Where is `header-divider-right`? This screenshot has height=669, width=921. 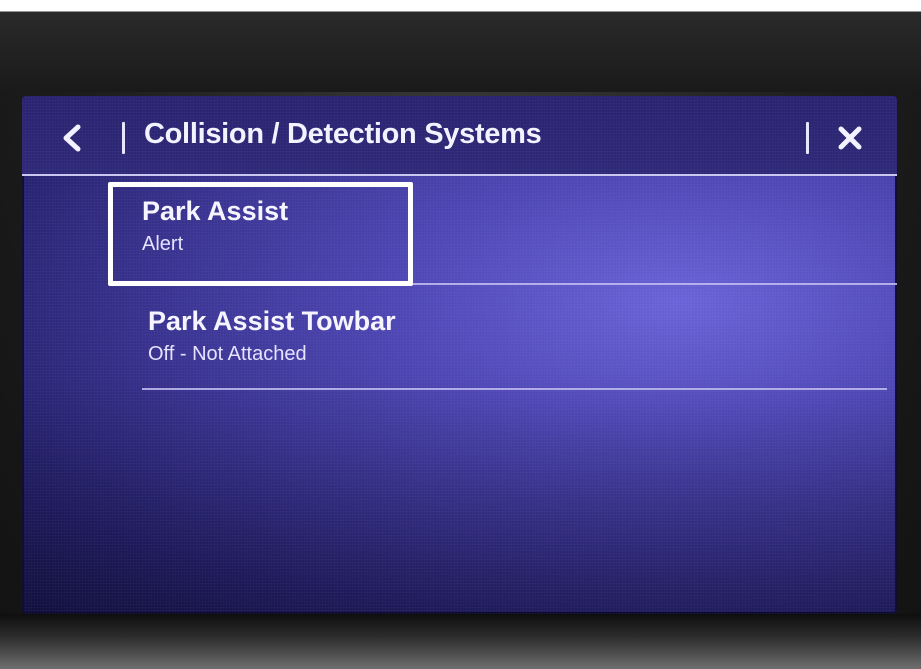
header-divider-right is located at coordinates (807, 138).